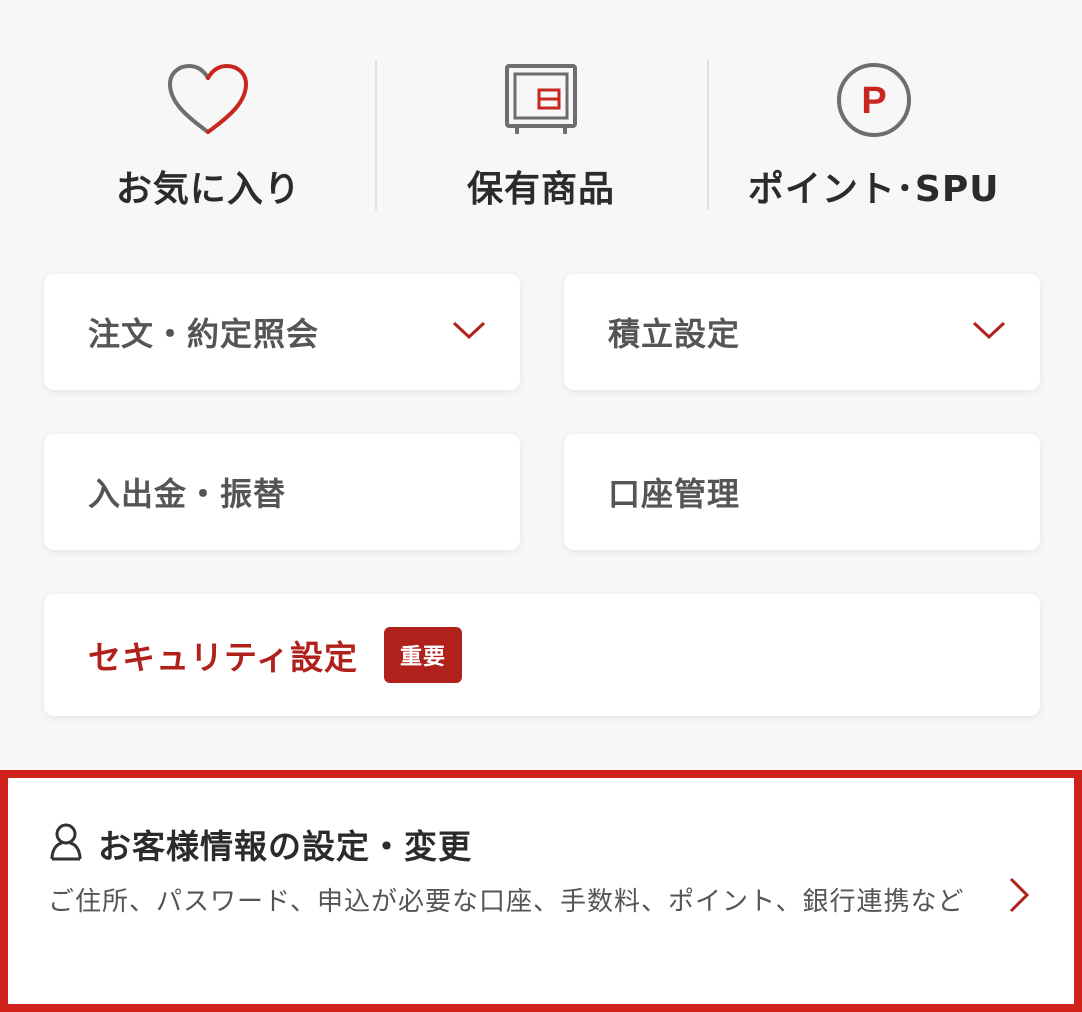 This screenshot has width=1082, height=1012. I want to click on deposit-card: 入出金・振替, so click(282, 492).